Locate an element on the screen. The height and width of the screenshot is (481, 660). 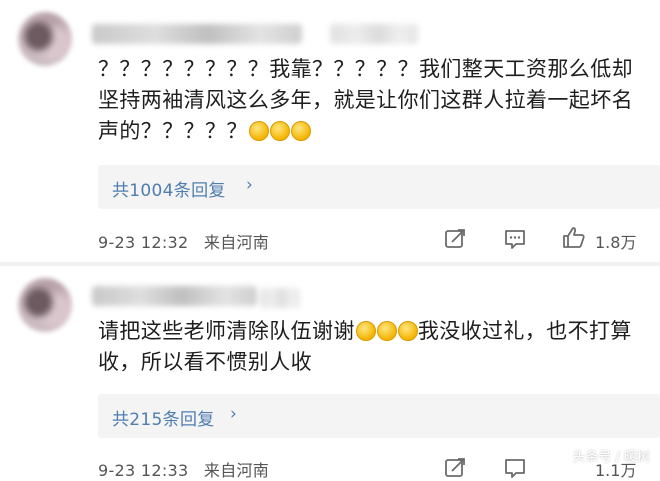
watermark: 头条号 / 暖树 is located at coordinates (611, 457).